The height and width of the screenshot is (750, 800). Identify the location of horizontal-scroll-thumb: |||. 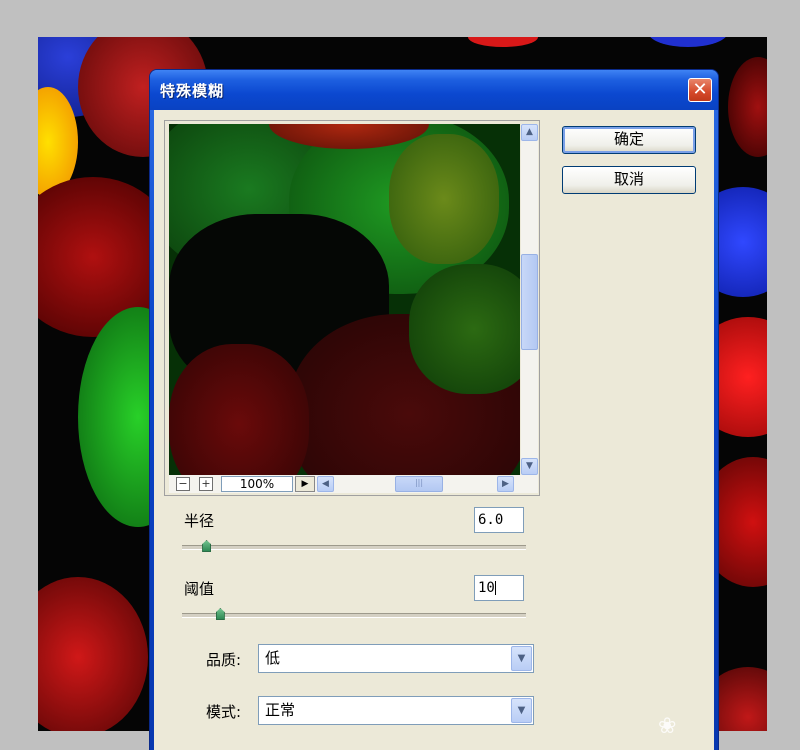
(419, 484).